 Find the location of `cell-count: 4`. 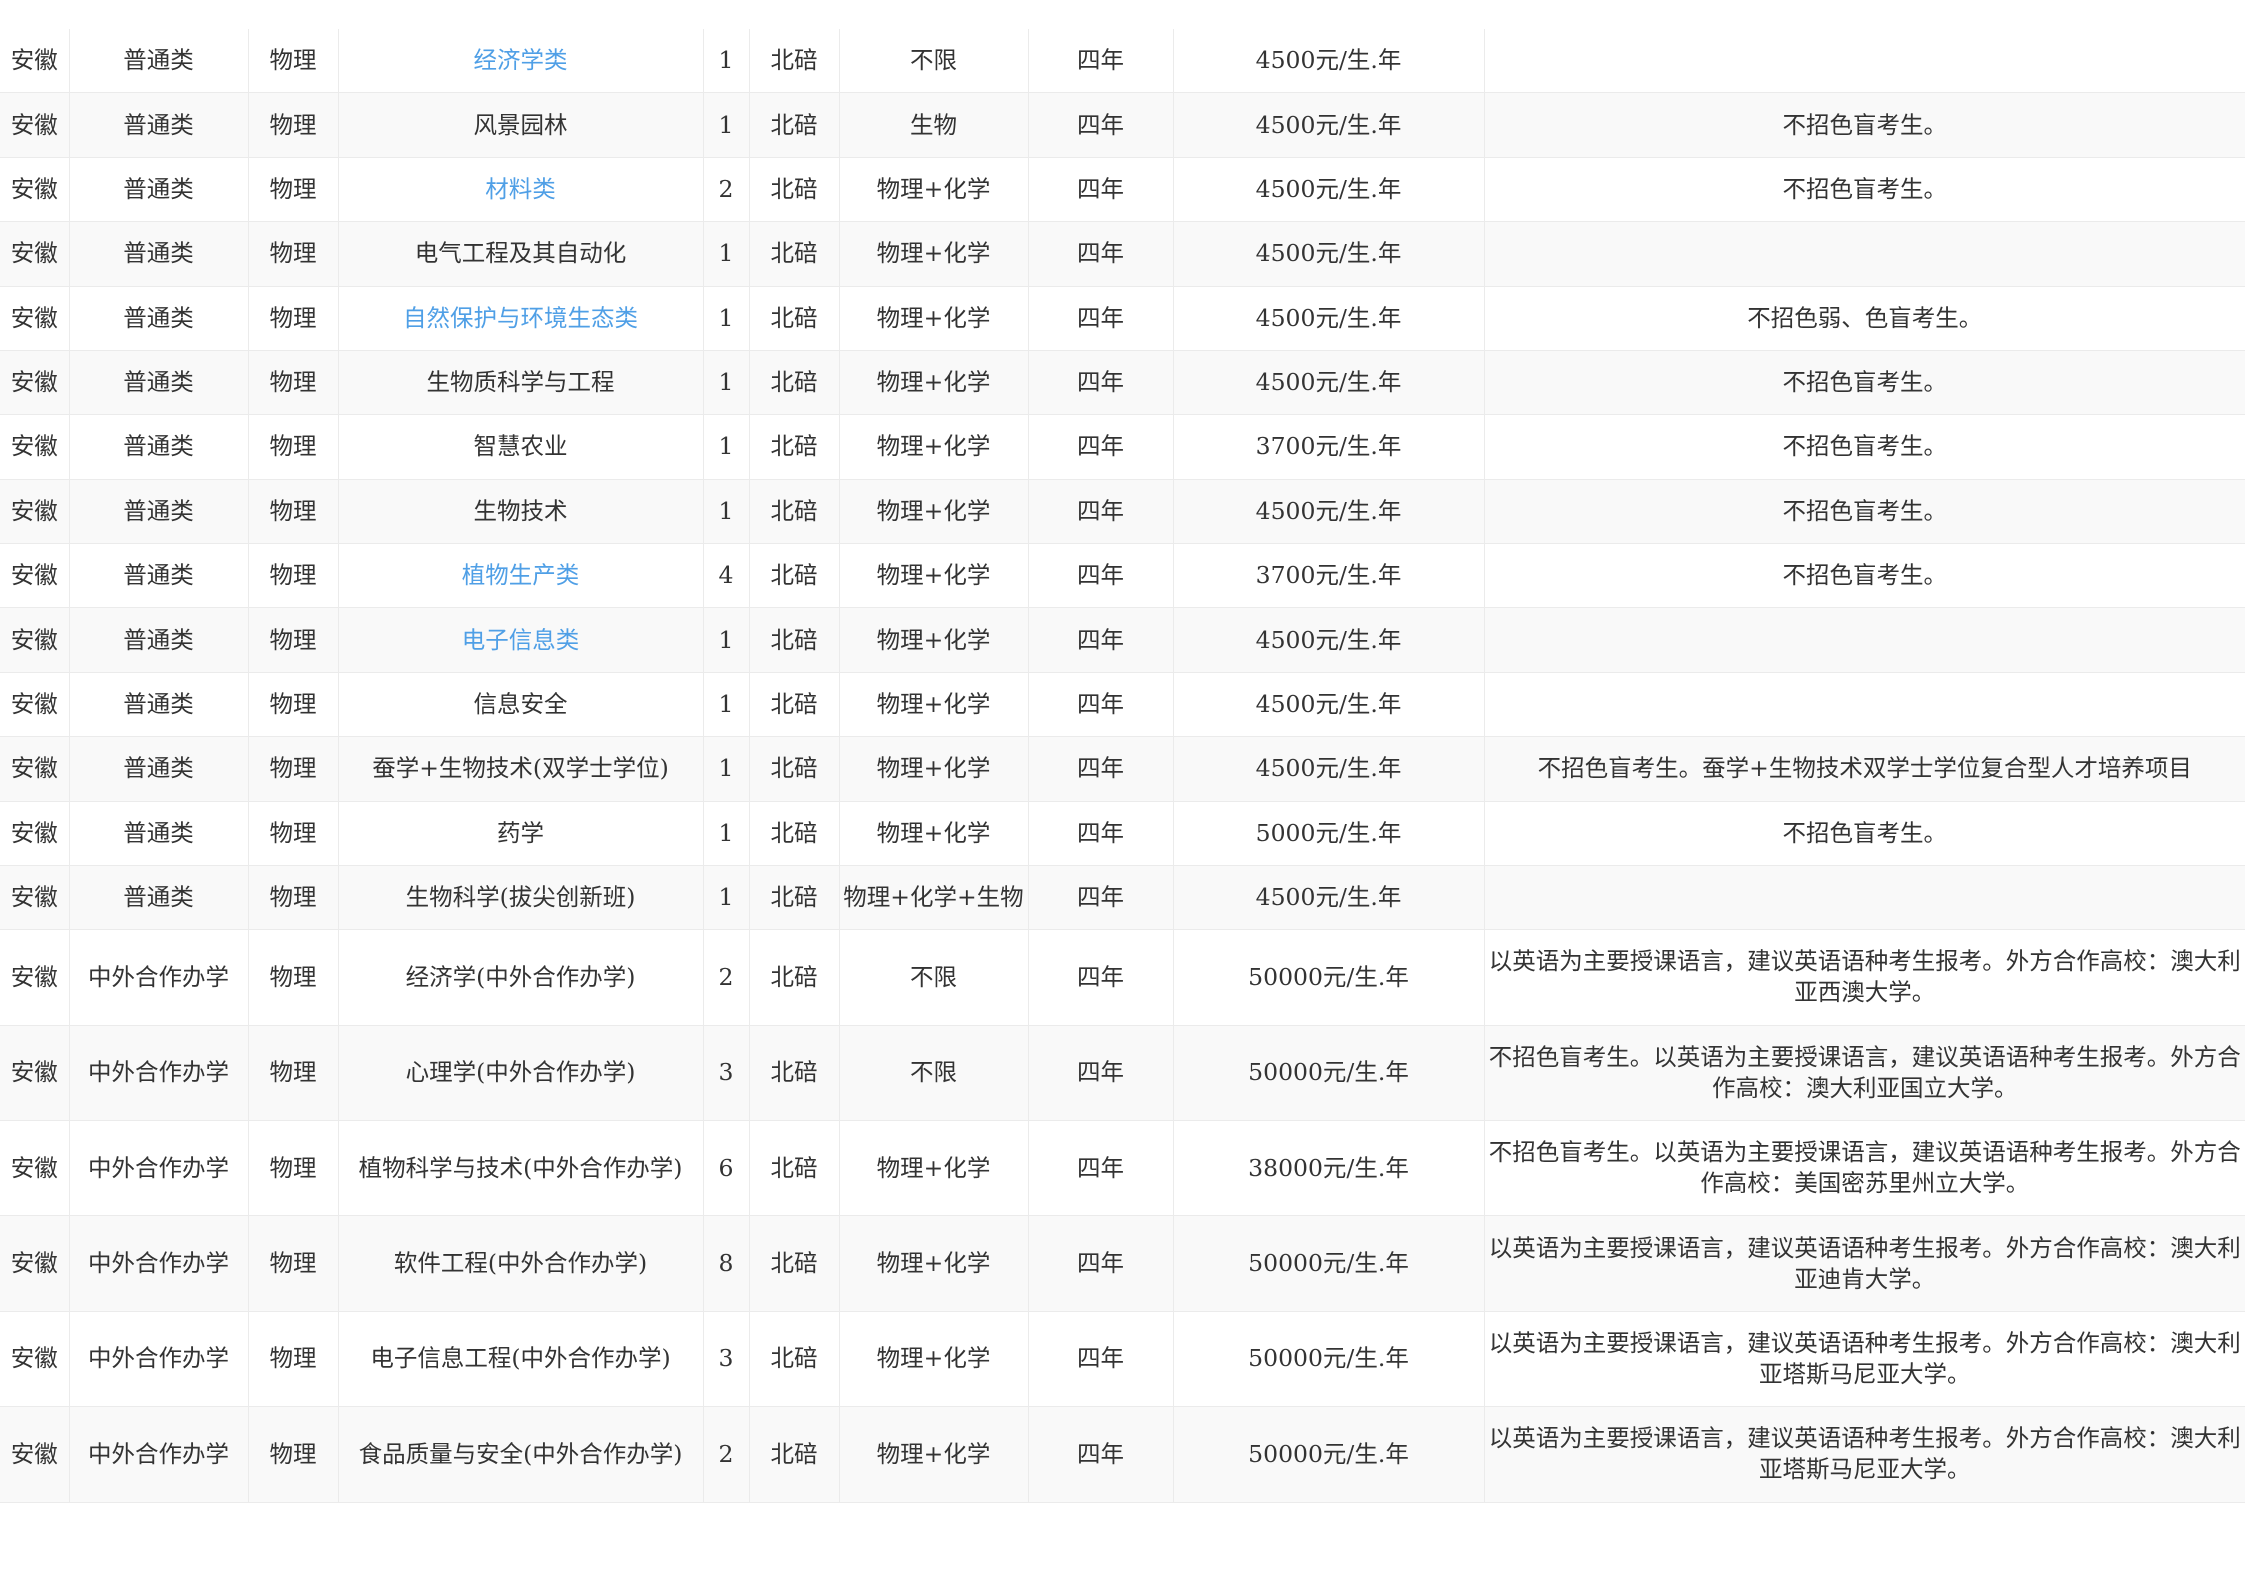

cell-count: 4 is located at coordinates (726, 576).